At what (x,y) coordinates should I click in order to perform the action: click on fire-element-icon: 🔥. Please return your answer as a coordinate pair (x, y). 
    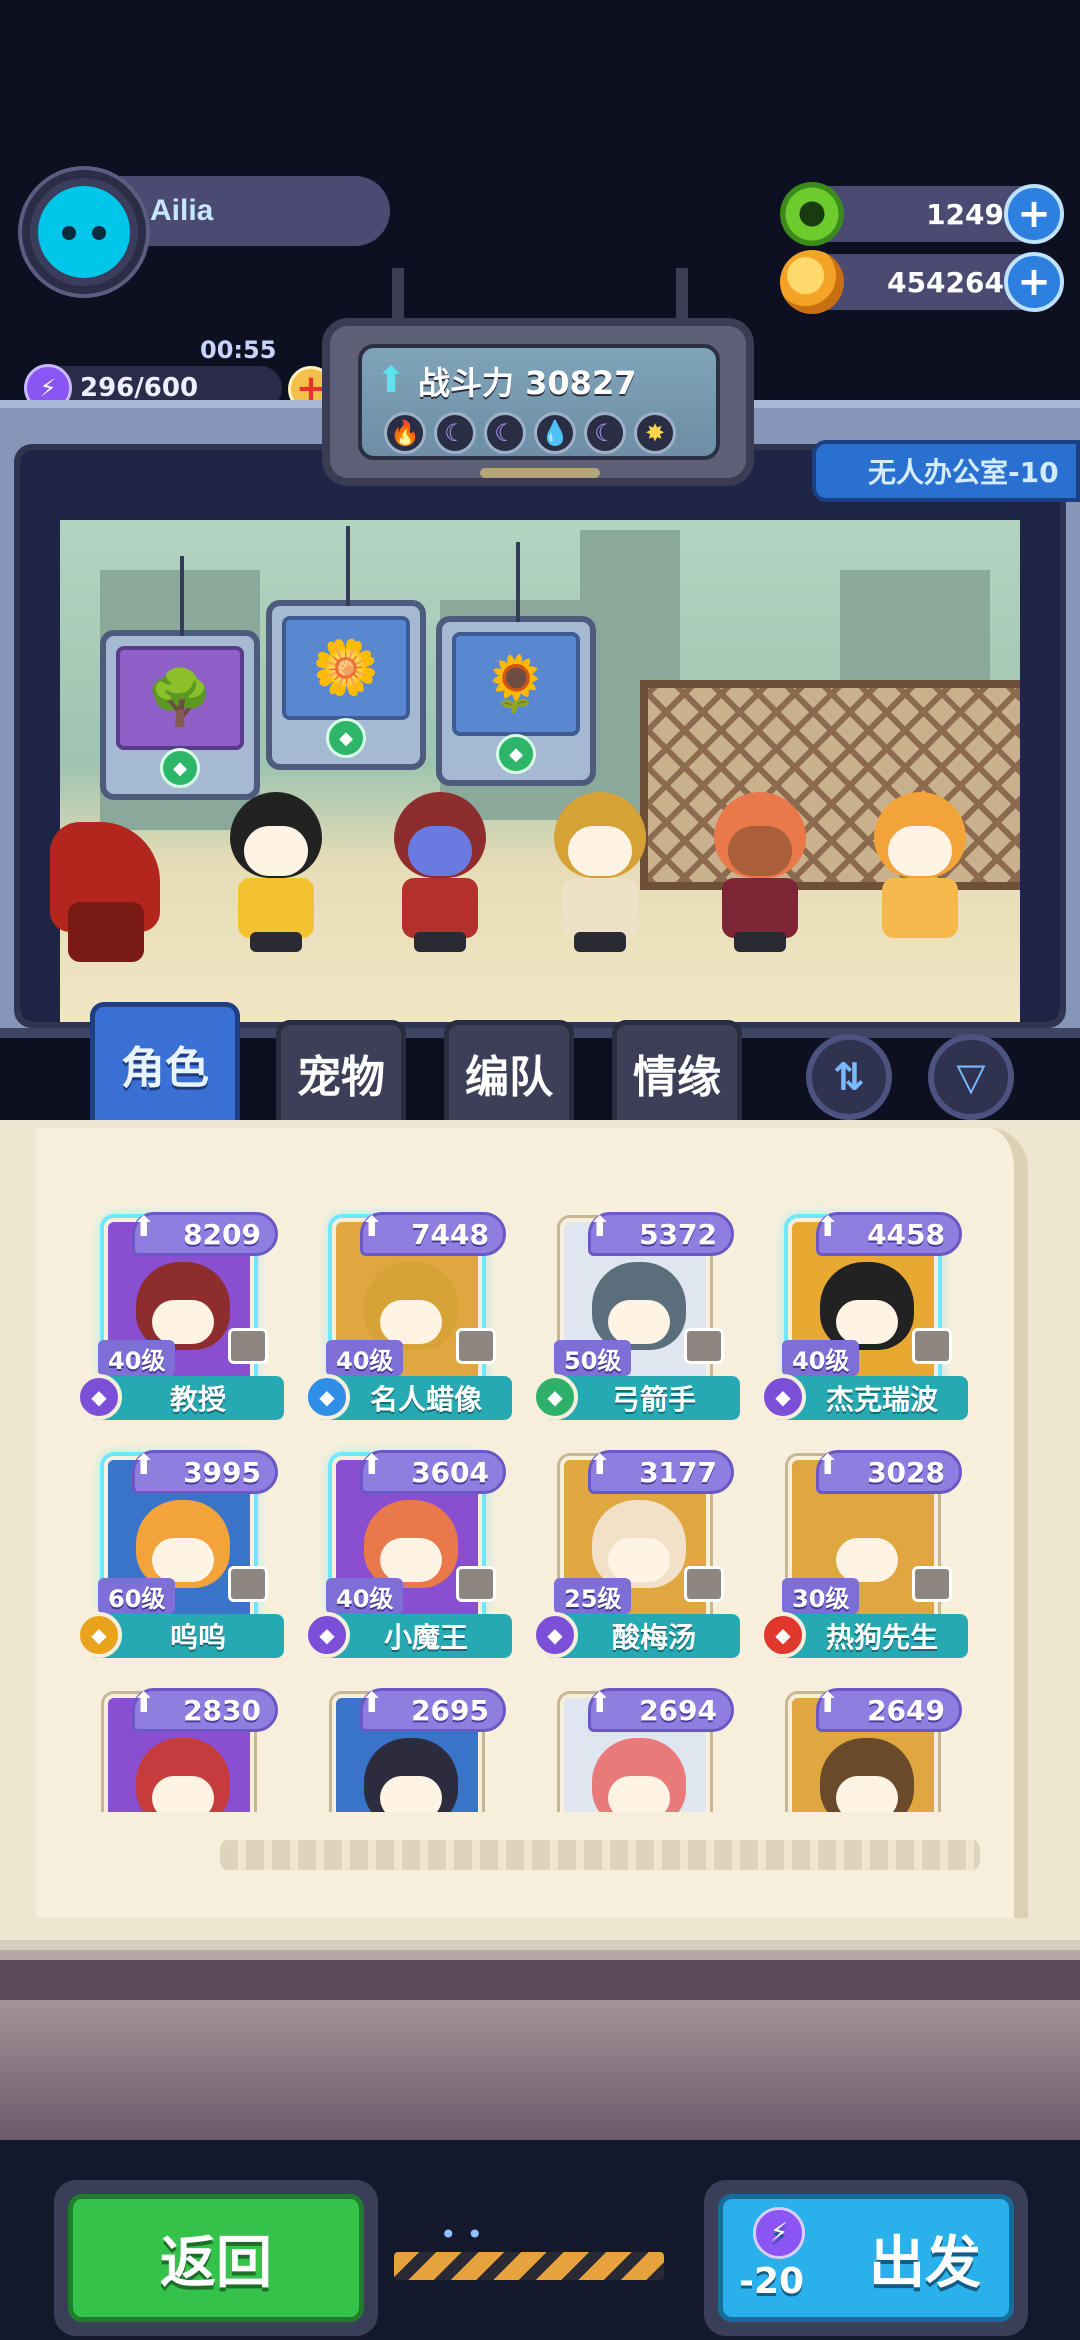
    Looking at the image, I should click on (405, 433).